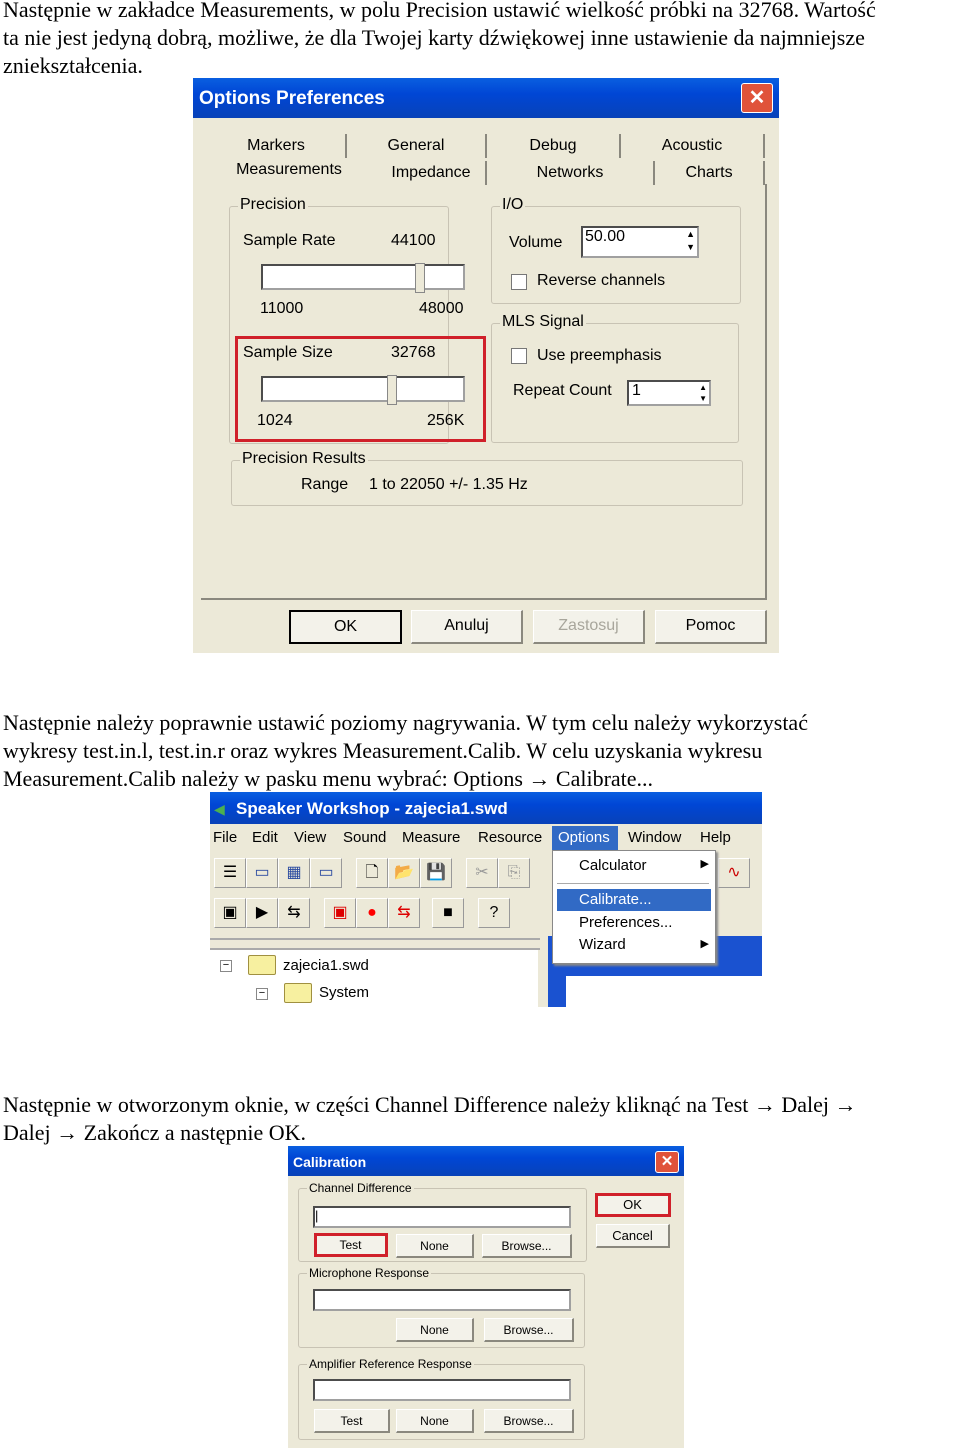 This screenshot has height=1454, width=960. What do you see at coordinates (230, 913) in the screenshot?
I see `play-window-icon: ▣` at bounding box center [230, 913].